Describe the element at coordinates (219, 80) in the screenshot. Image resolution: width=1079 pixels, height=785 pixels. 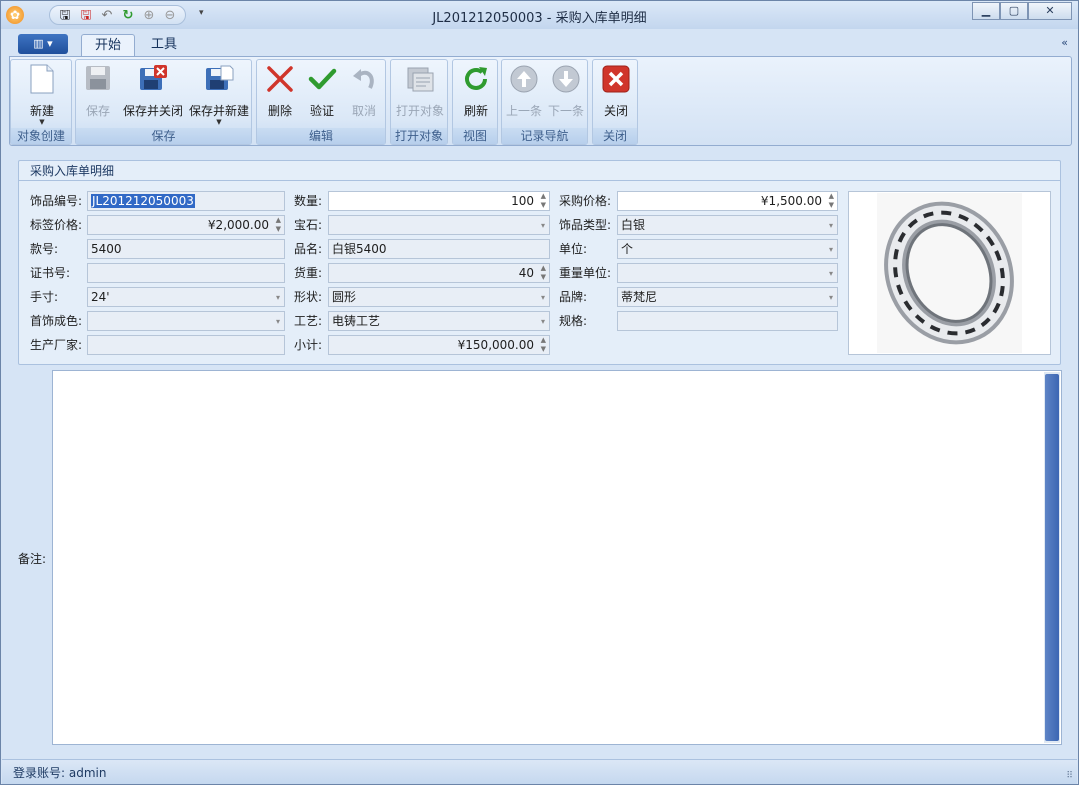
I see `save-new-icon` at that location.